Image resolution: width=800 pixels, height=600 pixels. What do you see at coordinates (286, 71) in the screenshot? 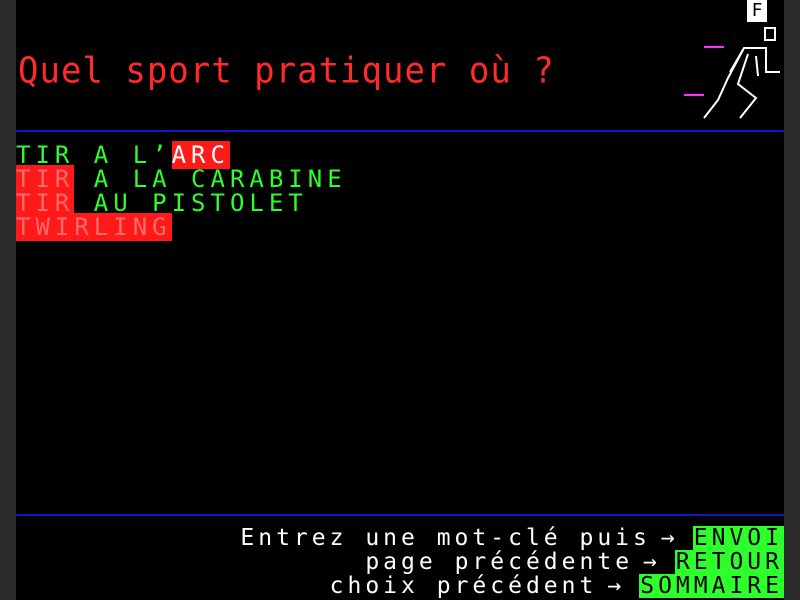
I see `page-title: Quel sport pratiquer où ?` at bounding box center [286, 71].